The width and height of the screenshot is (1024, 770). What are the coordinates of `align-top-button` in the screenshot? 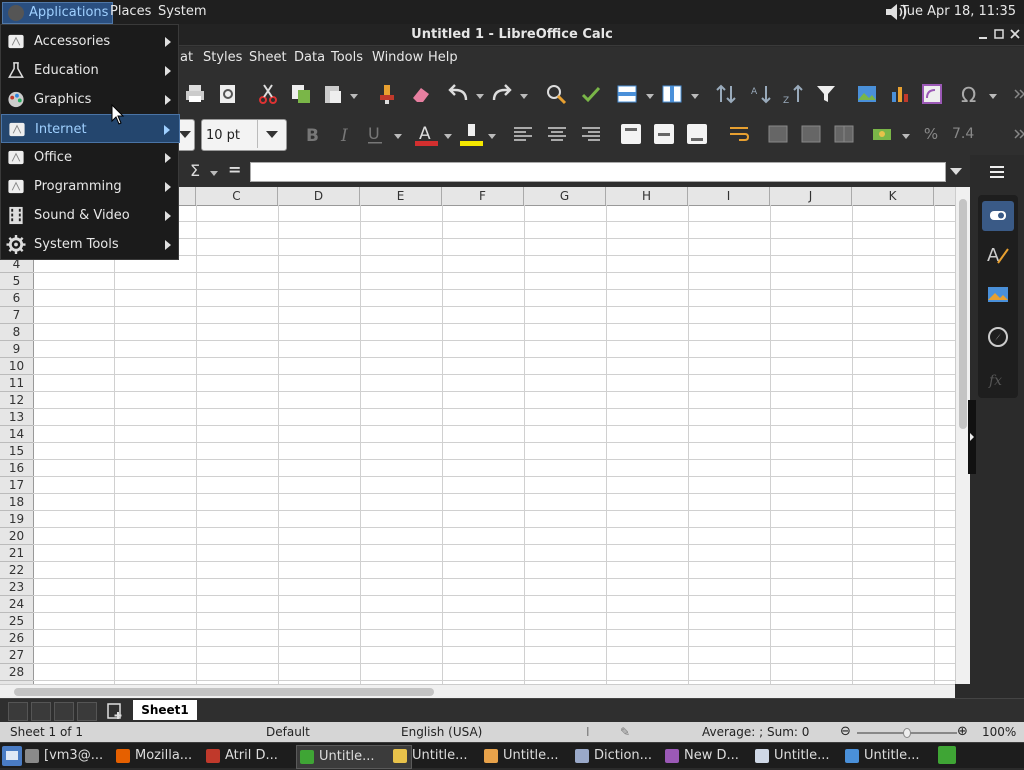 It's located at (631, 134).